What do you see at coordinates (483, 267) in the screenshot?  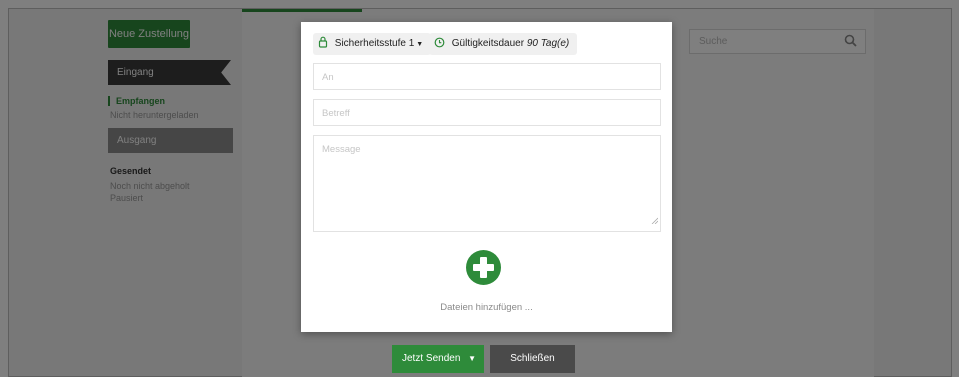 I see `add-files-icon` at bounding box center [483, 267].